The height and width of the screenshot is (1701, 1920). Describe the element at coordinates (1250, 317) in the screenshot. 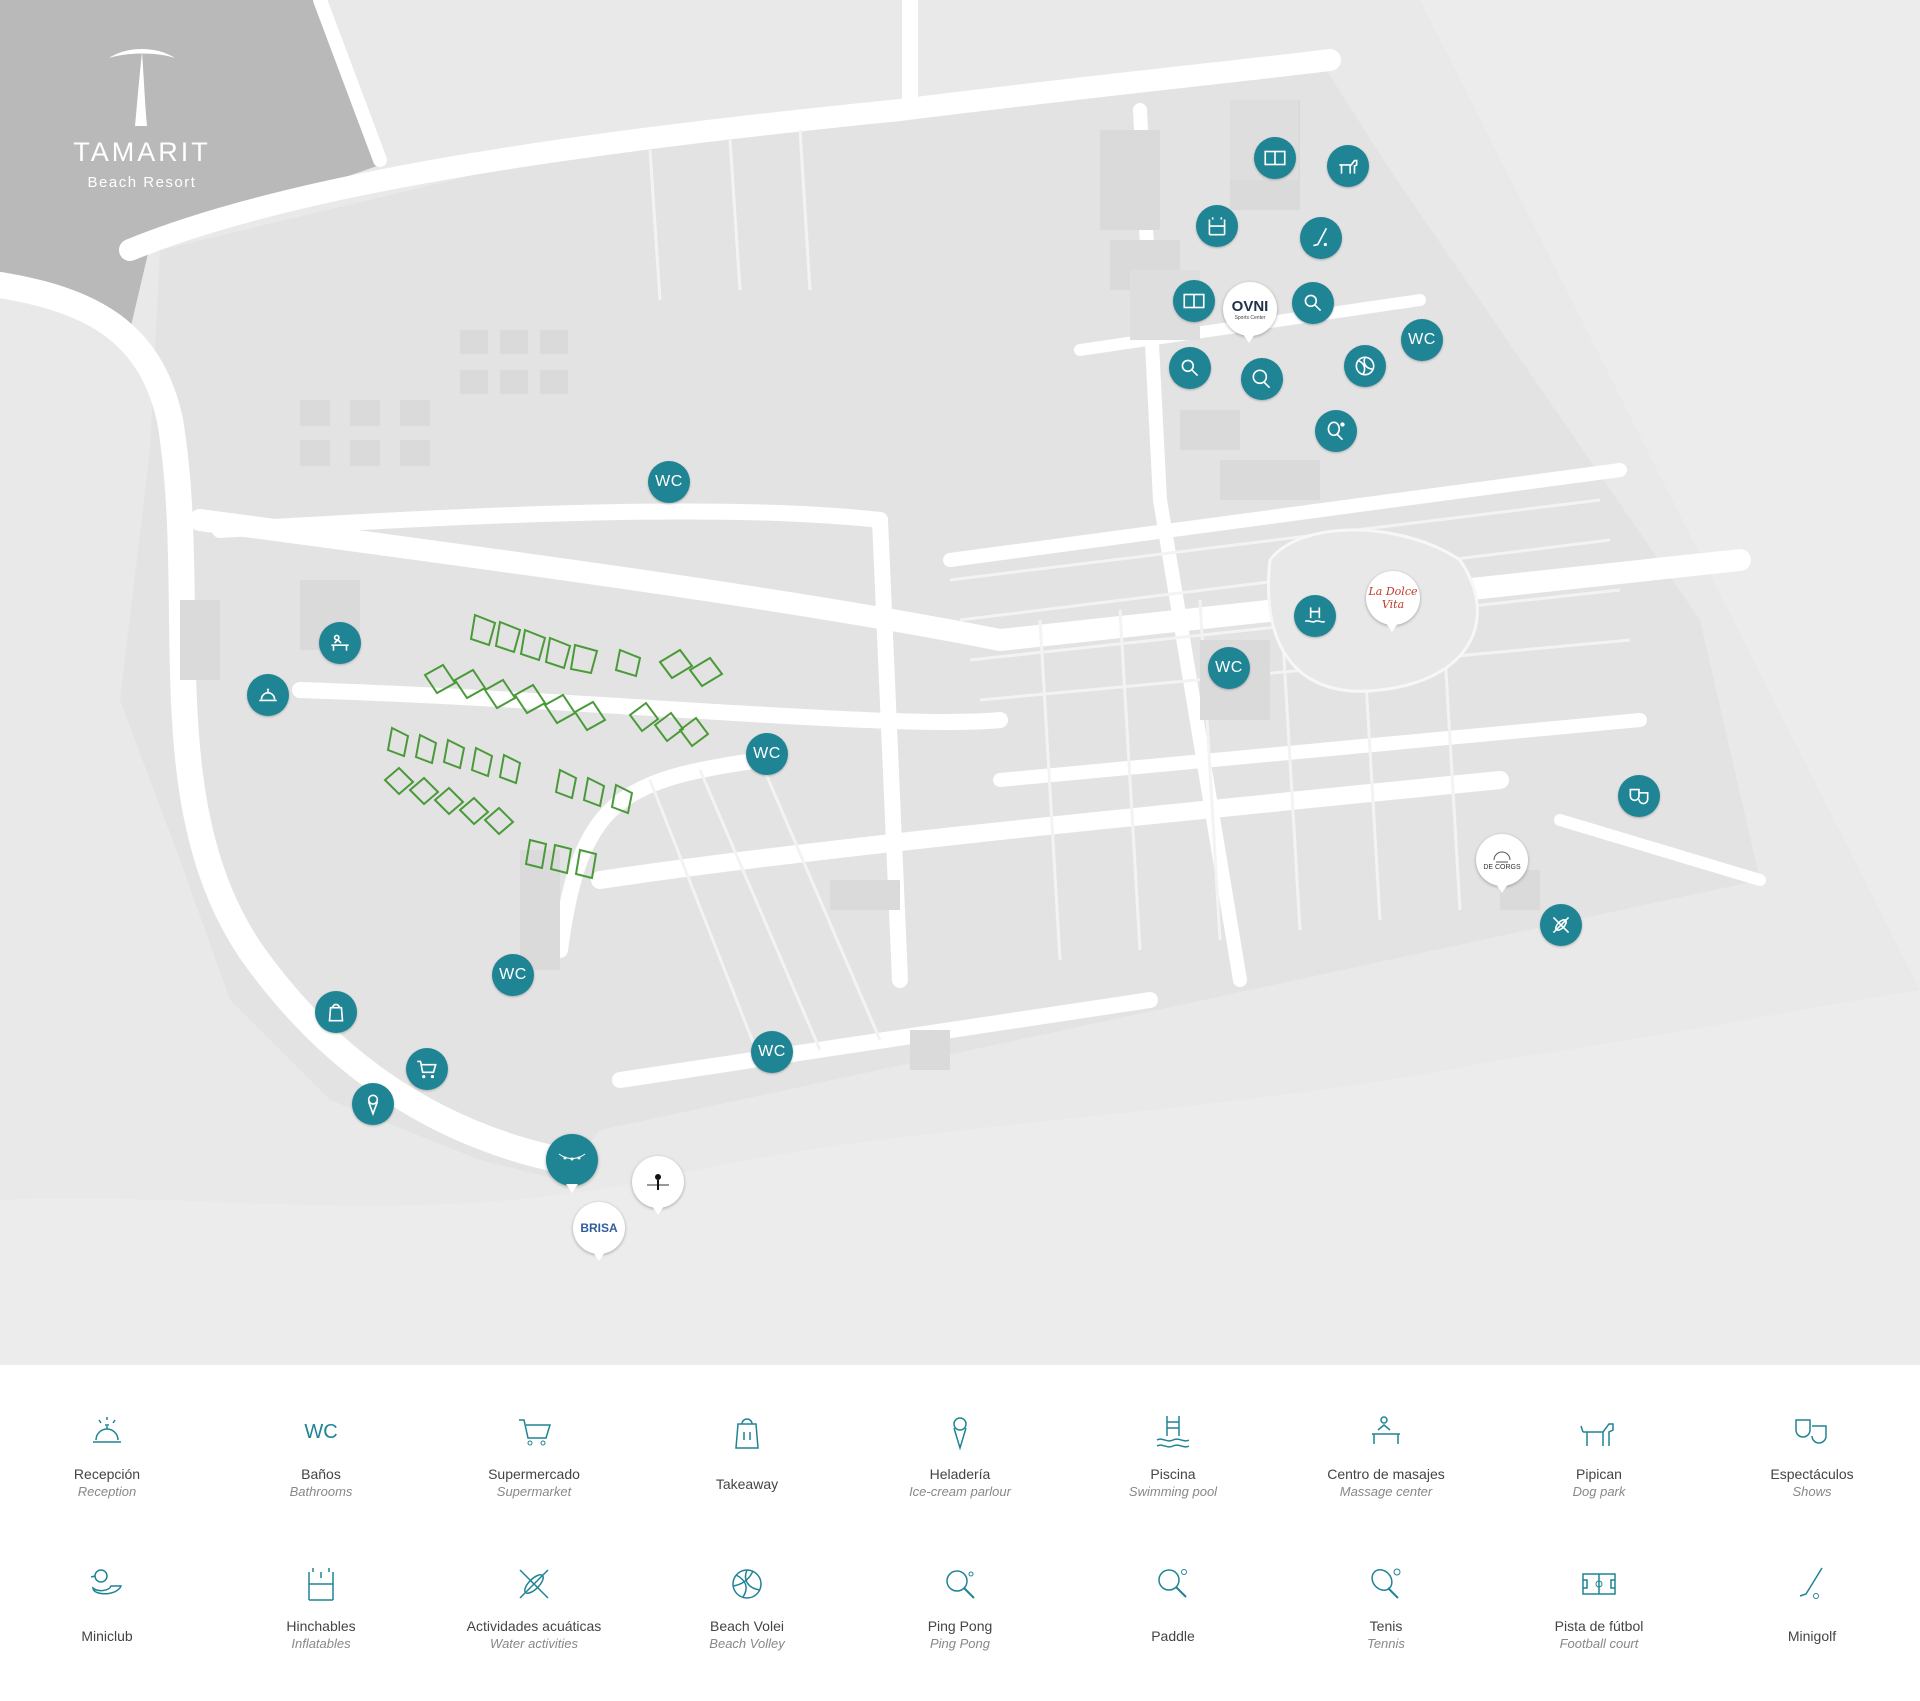

I see `ovni-sub: Sports Center` at that location.